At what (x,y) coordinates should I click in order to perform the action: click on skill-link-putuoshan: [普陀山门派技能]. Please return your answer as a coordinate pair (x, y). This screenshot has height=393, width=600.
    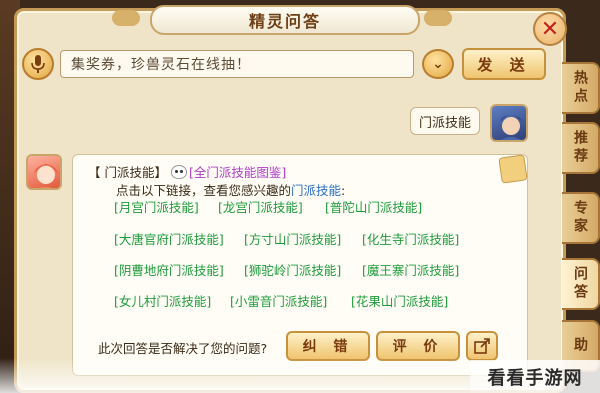
    Looking at the image, I should click on (373, 206).